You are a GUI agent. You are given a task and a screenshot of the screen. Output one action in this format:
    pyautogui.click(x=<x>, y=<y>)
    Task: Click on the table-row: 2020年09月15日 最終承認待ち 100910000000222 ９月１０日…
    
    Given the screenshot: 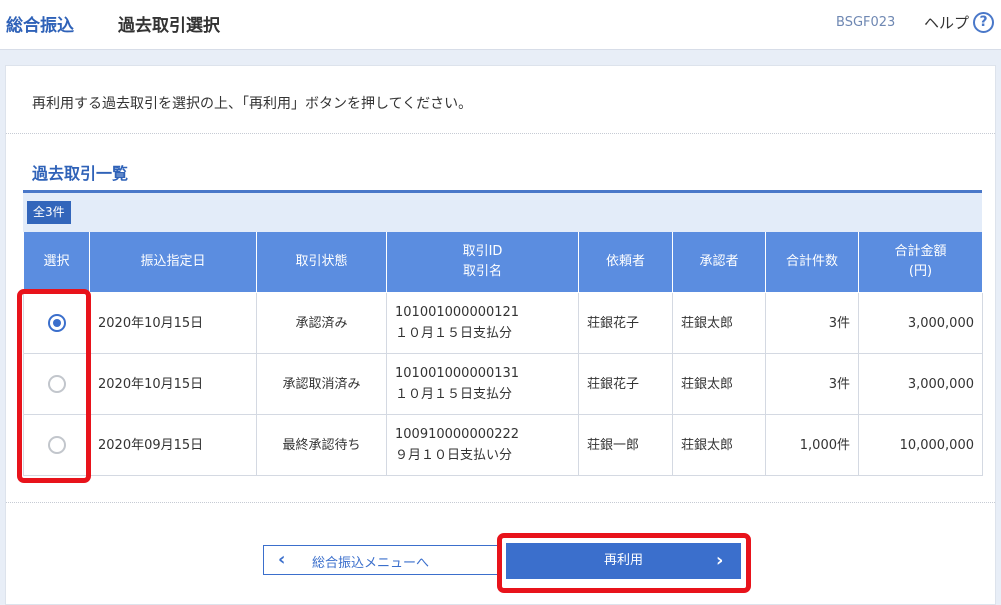 What is the action you would take?
    pyautogui.click(x=503, y=445)
    